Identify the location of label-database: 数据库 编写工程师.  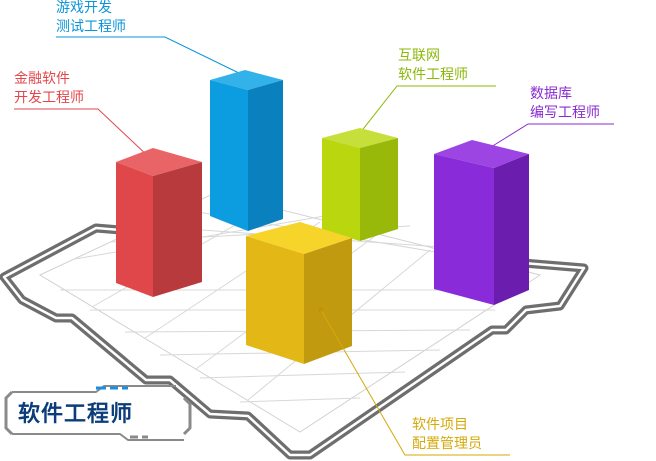
(565, 104).